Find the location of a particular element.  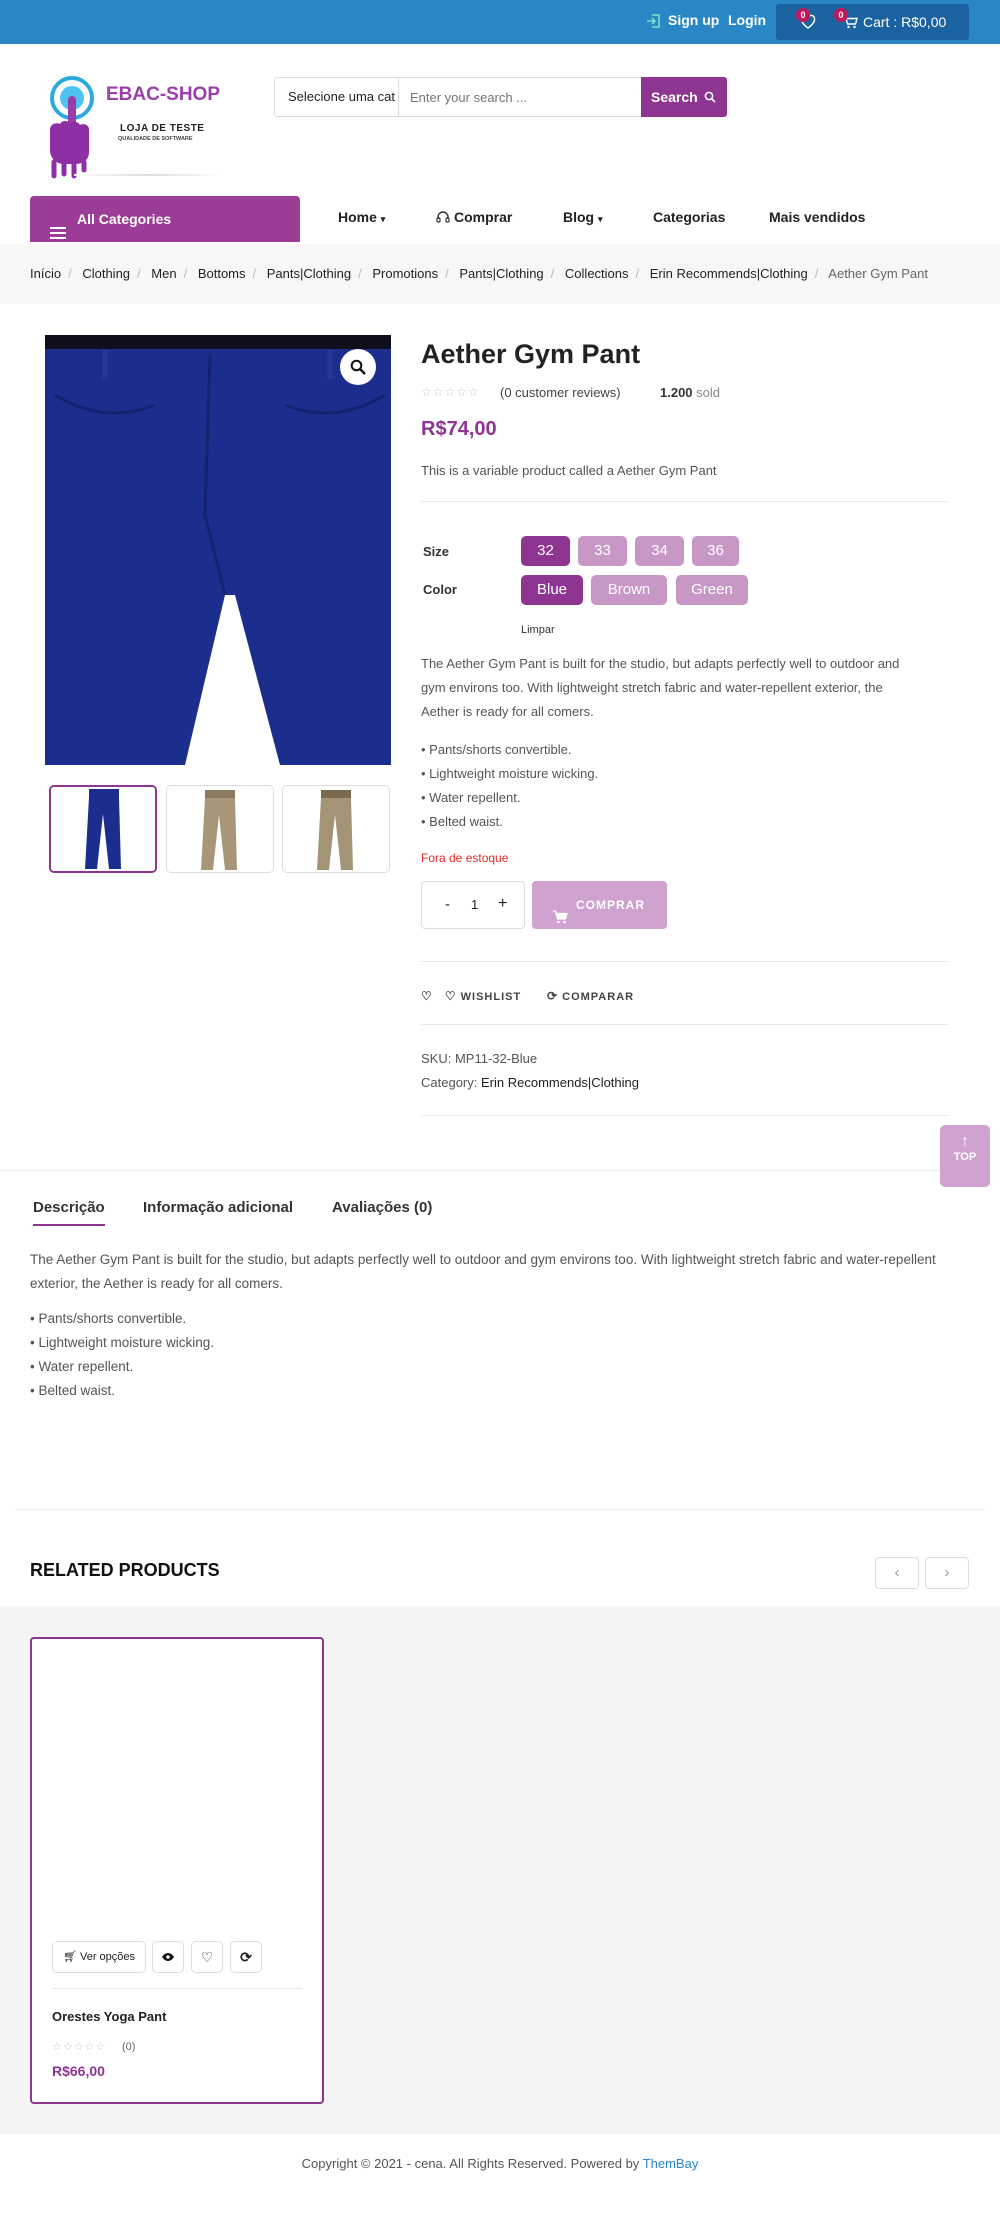

nav-blog: Blog ▾ is located at coordinates (583, 217).